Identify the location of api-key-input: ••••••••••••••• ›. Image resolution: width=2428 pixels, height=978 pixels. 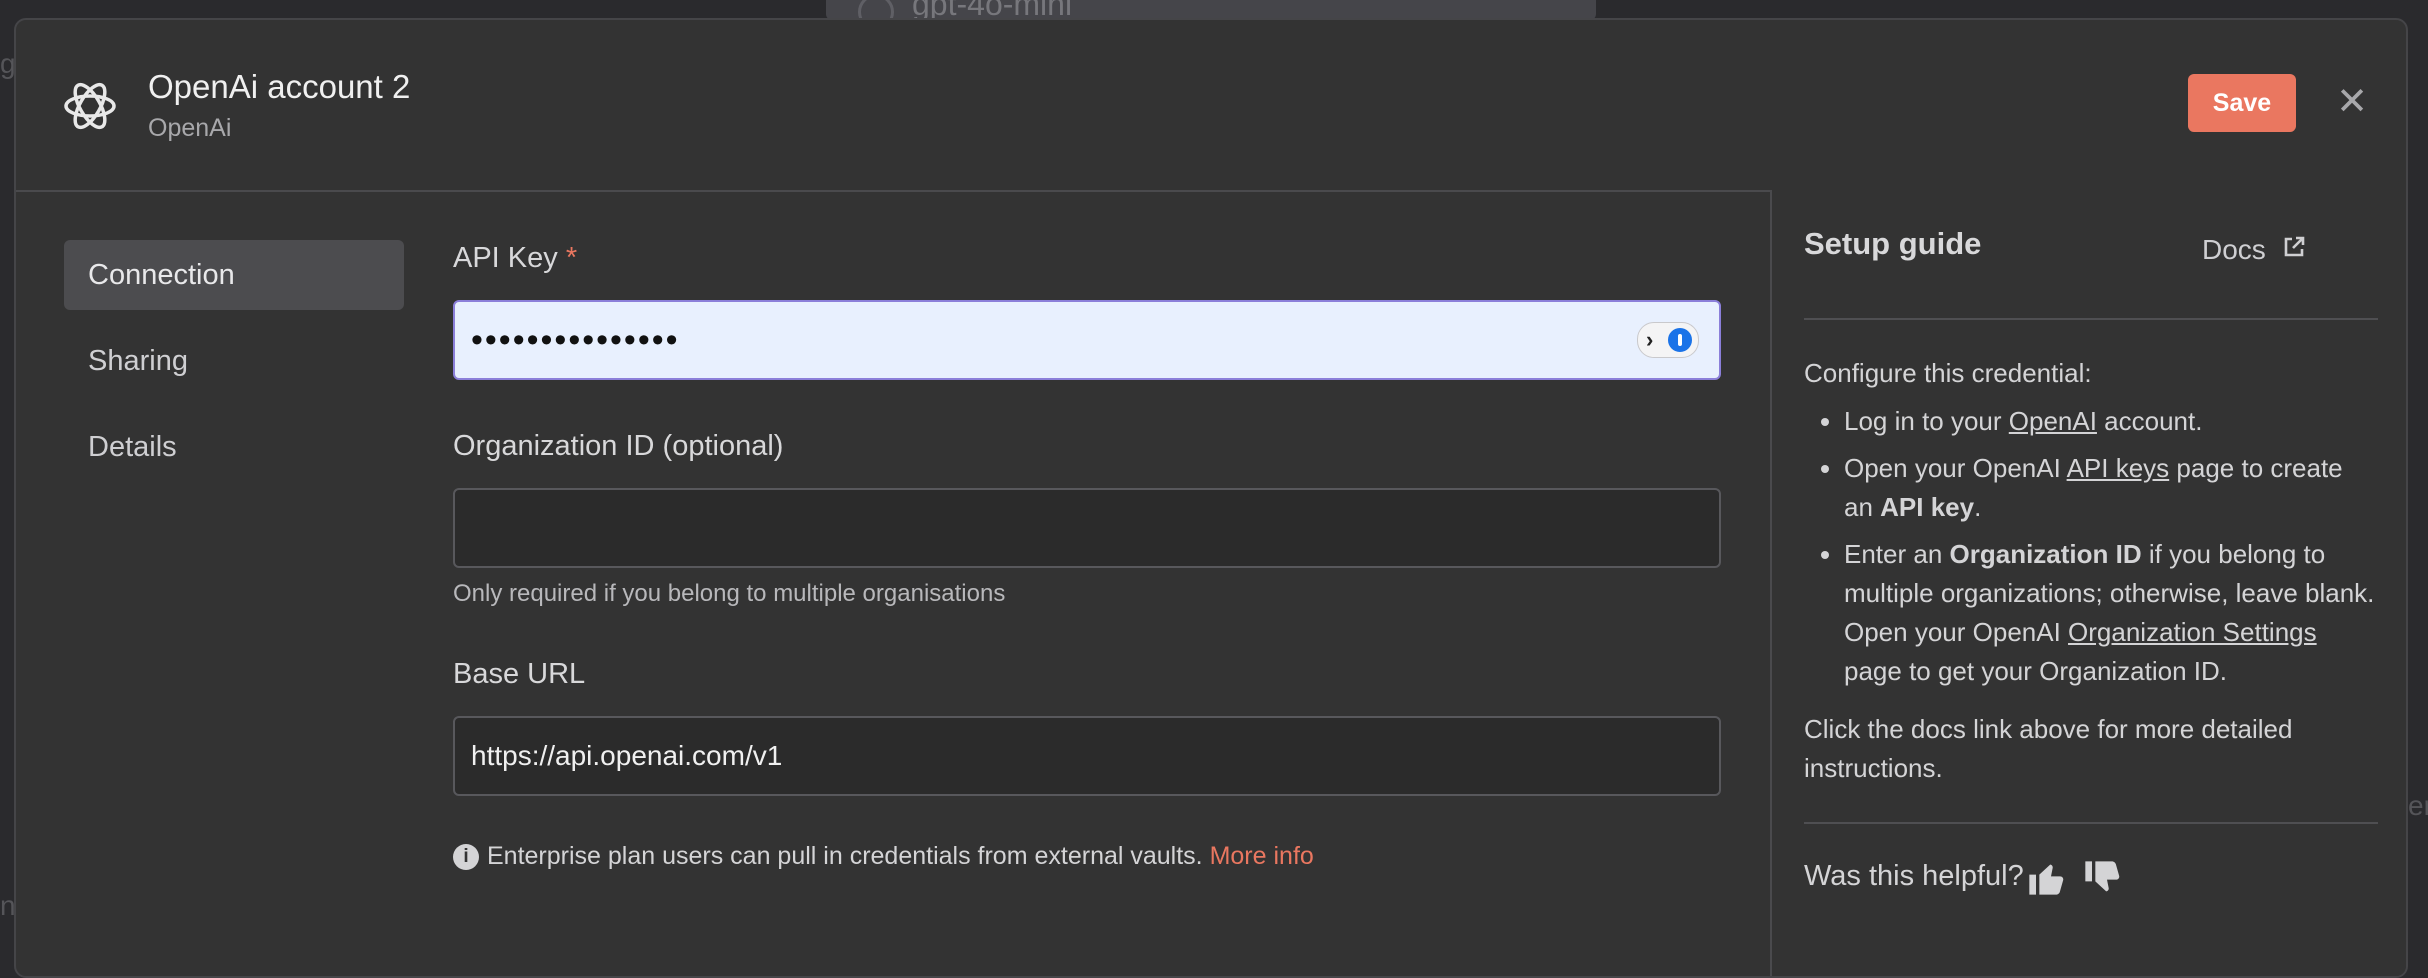
(1087, 340).